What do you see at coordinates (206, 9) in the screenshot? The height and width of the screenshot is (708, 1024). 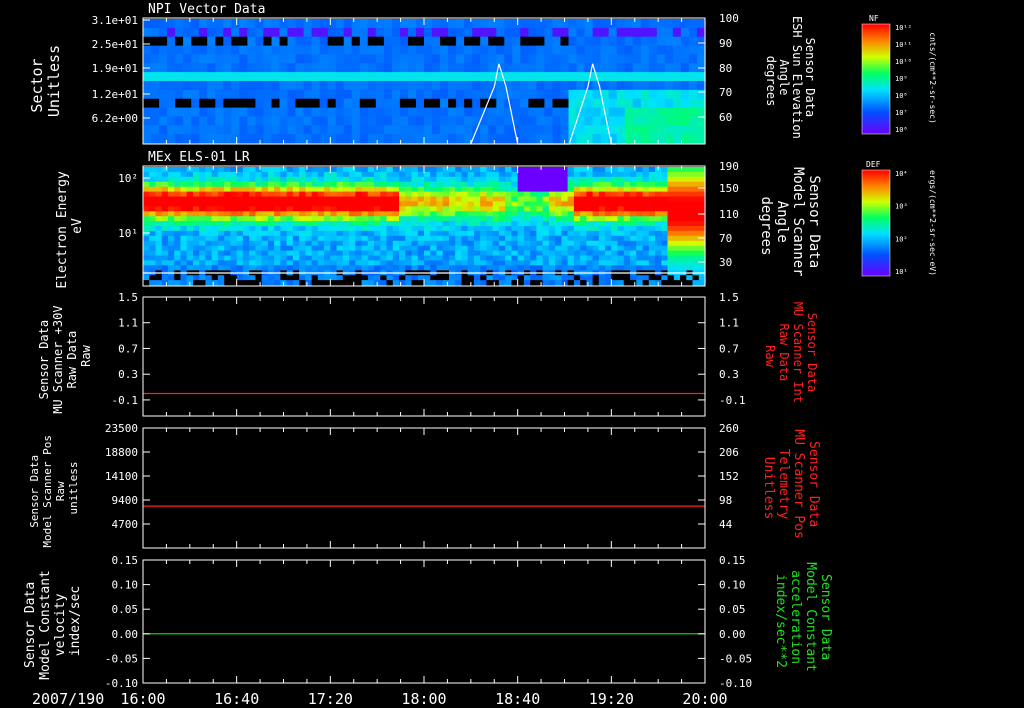 I see `panel-npi-title: NPI Vector Data` at bounding box center [206, 9].